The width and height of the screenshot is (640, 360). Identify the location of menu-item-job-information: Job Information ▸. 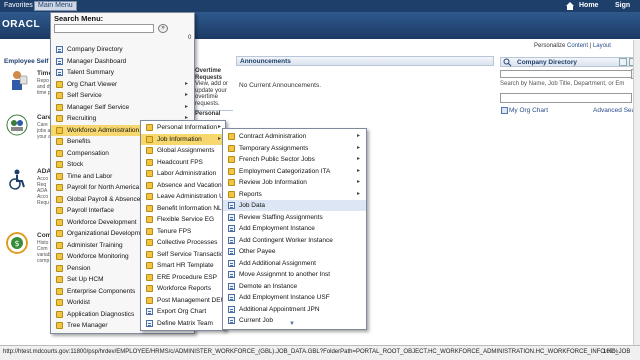
(183, 139).